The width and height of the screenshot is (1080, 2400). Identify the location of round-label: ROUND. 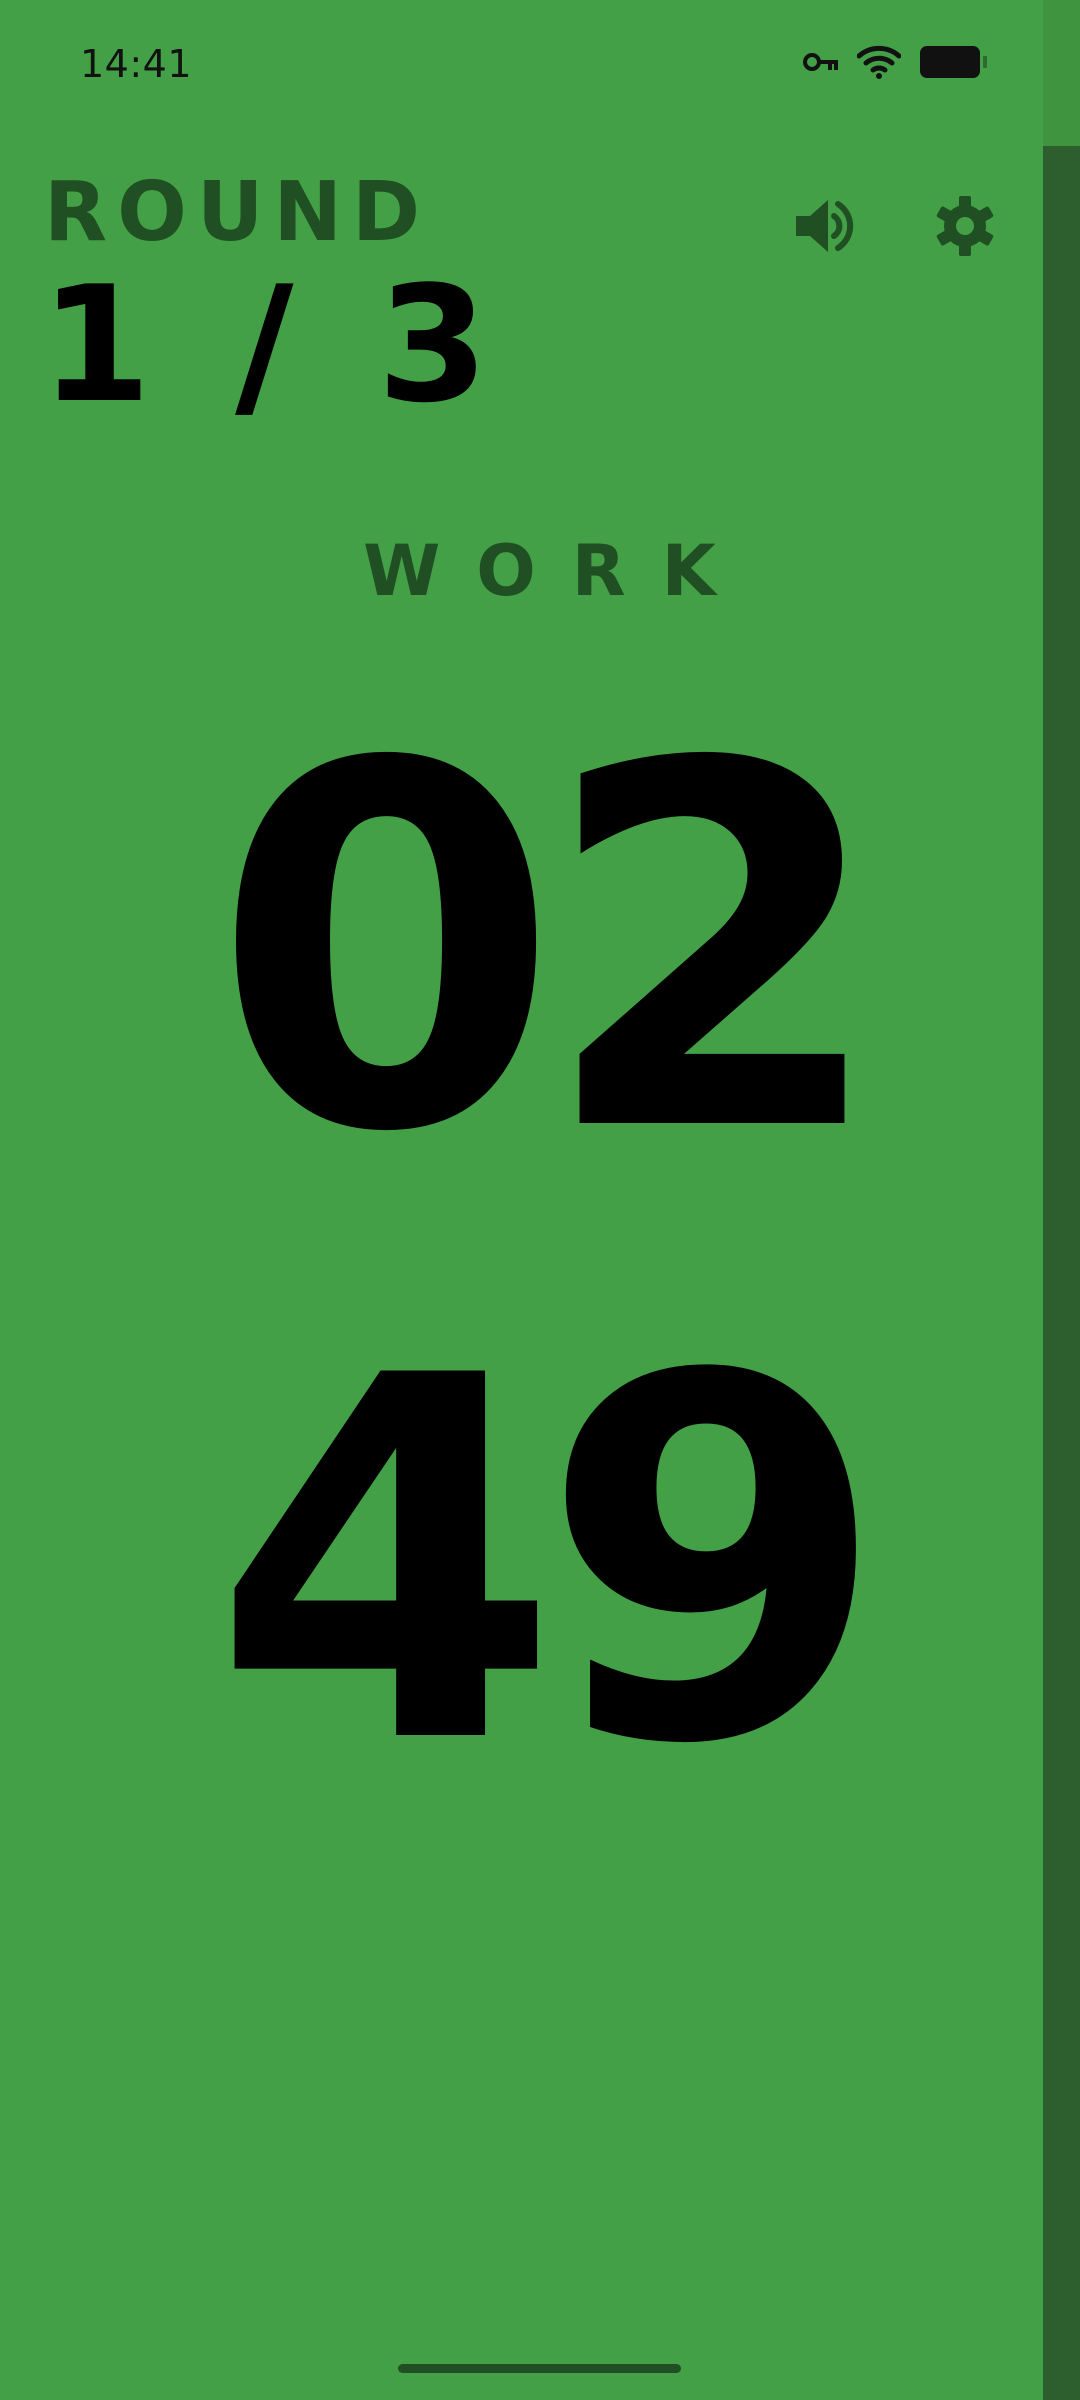
(237, 212).